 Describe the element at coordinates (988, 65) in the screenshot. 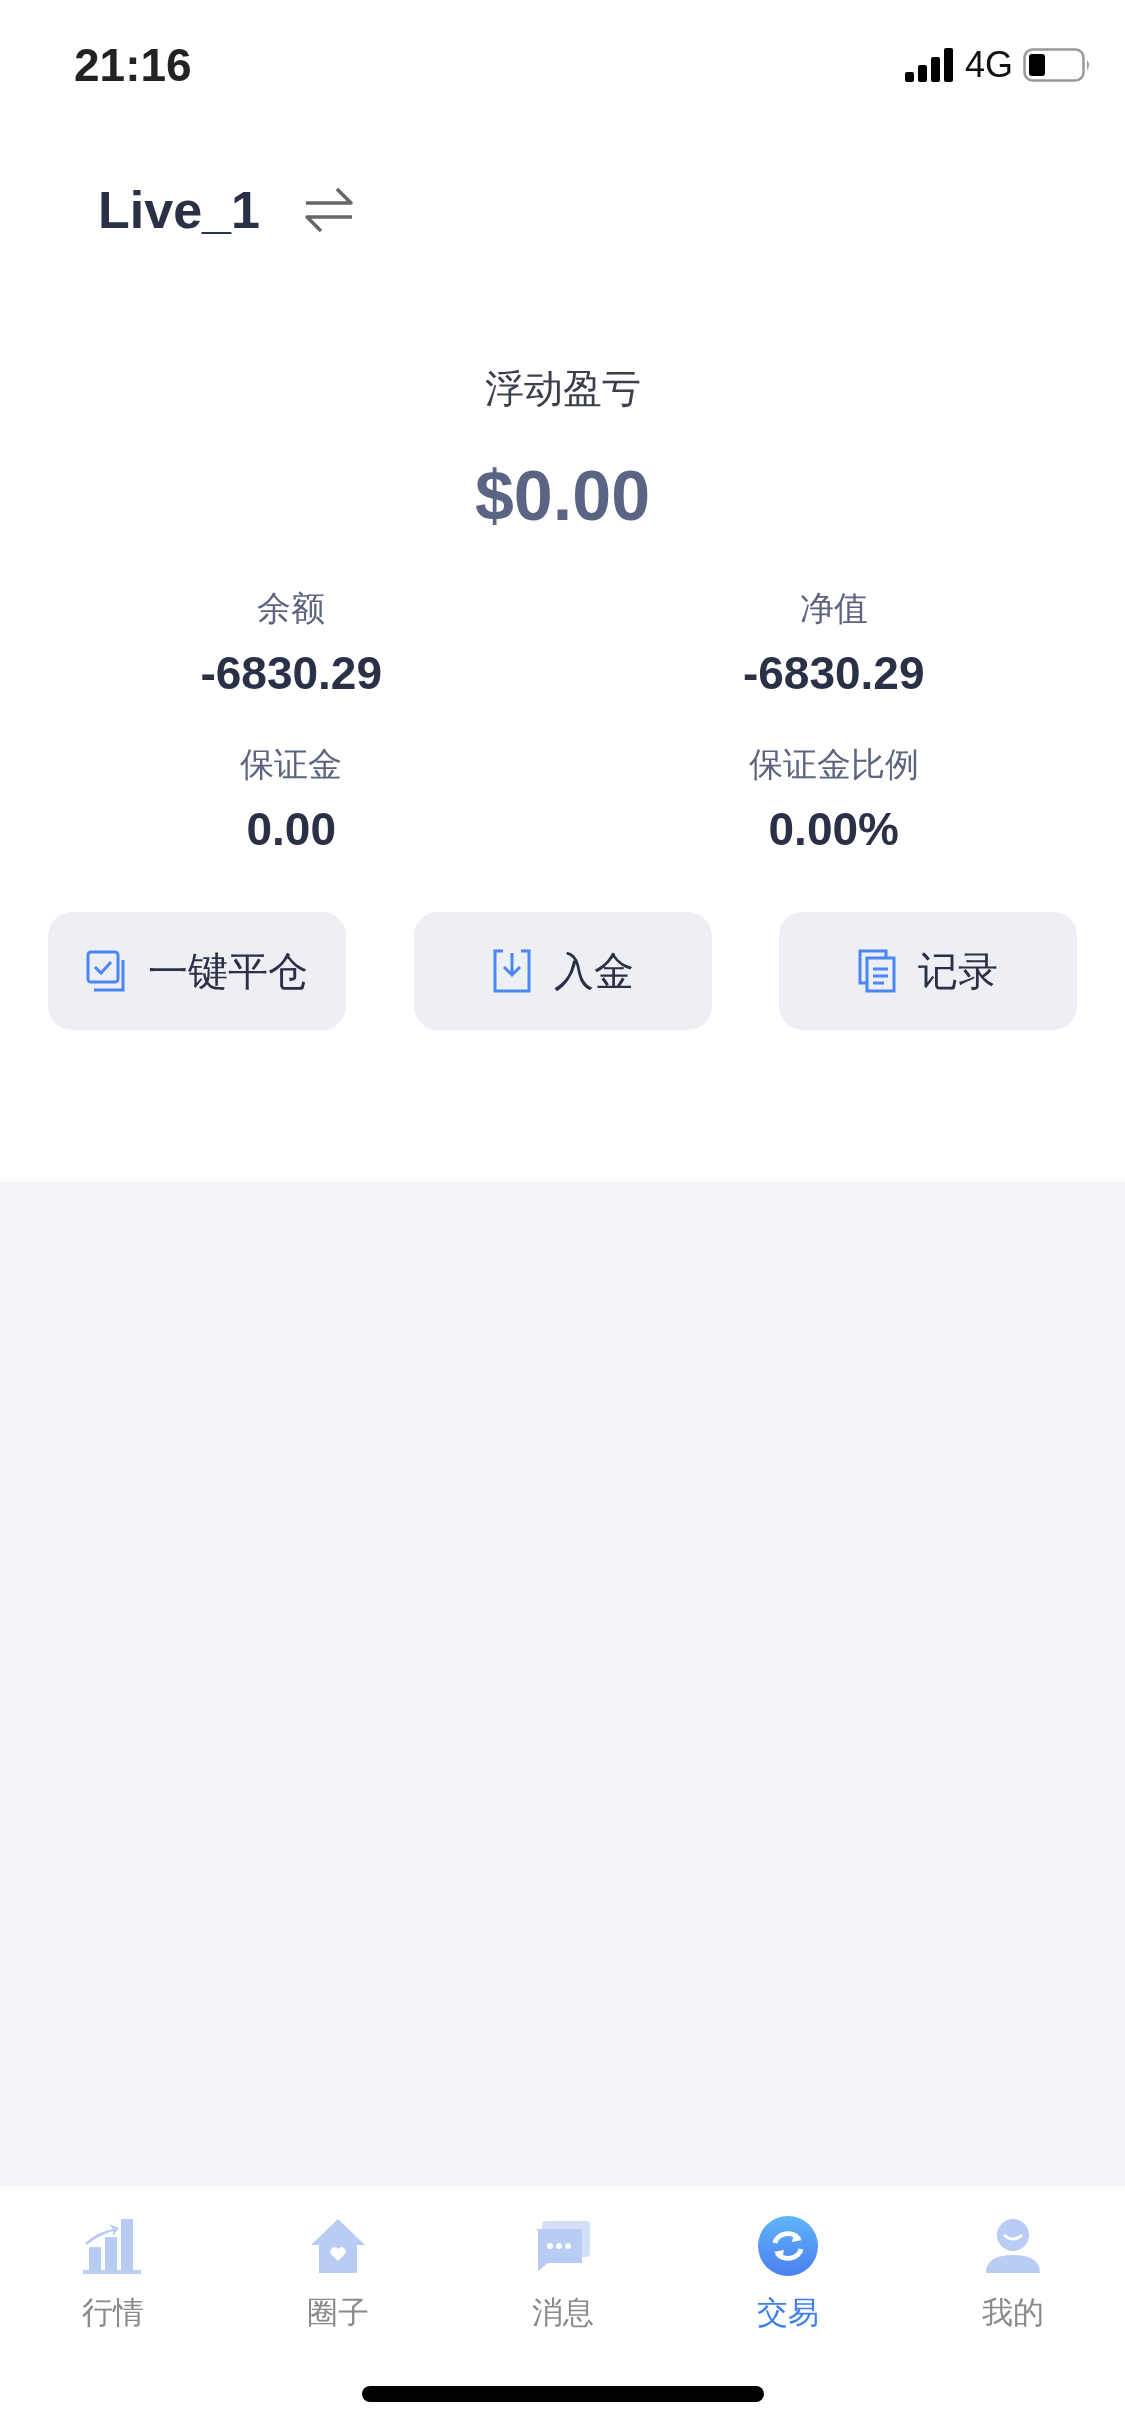

I see `network-label: 4G` at that location.